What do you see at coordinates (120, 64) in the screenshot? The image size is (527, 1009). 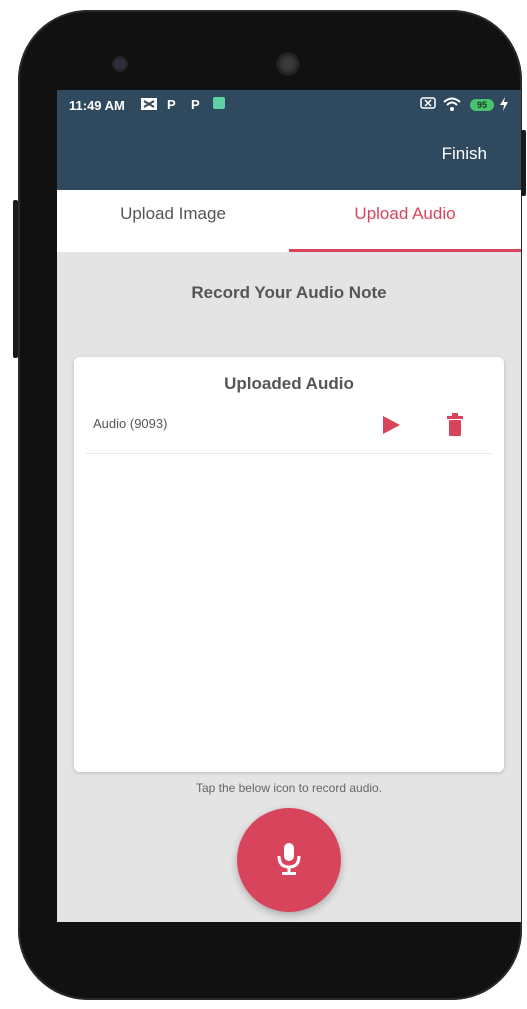 I see `front-camera` at bounding box center [120, 64].